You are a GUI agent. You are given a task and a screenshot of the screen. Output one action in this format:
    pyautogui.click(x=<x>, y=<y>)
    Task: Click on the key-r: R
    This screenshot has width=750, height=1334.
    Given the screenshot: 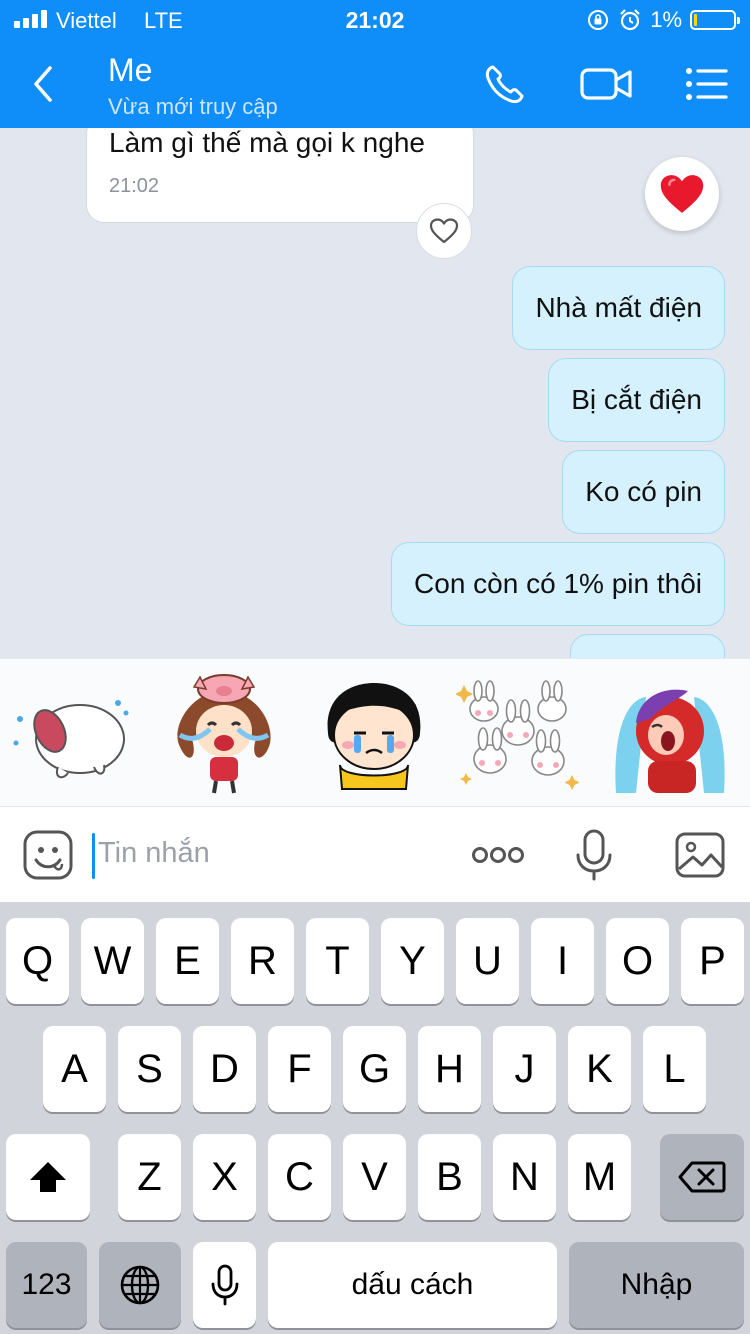 What is the action you would take?
    pyautogui.click(x=262, y=961)
    